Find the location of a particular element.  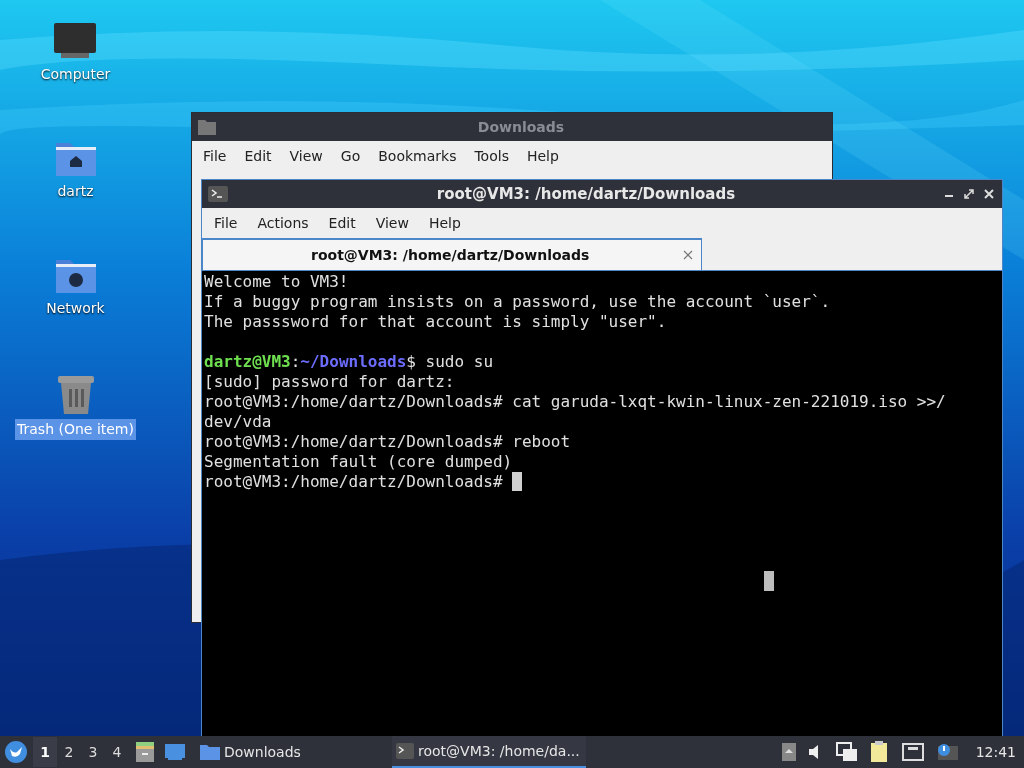

clock: 12:41 is located at coordinates (995, 752).